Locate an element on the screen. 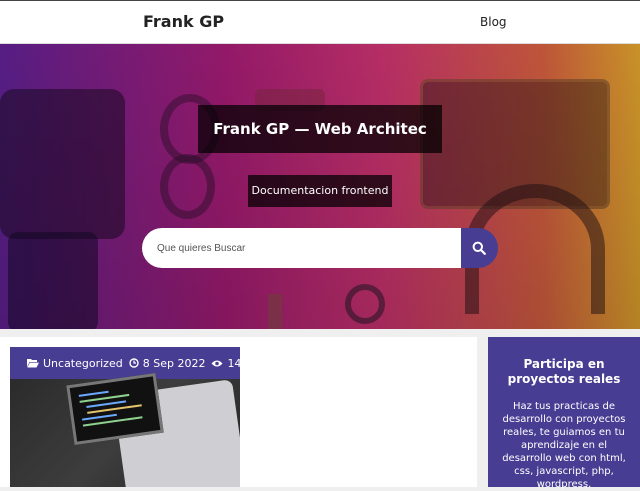 This screenshot has height=491, width=640. post-views-count: 14 is located at coordinates (233, 363).